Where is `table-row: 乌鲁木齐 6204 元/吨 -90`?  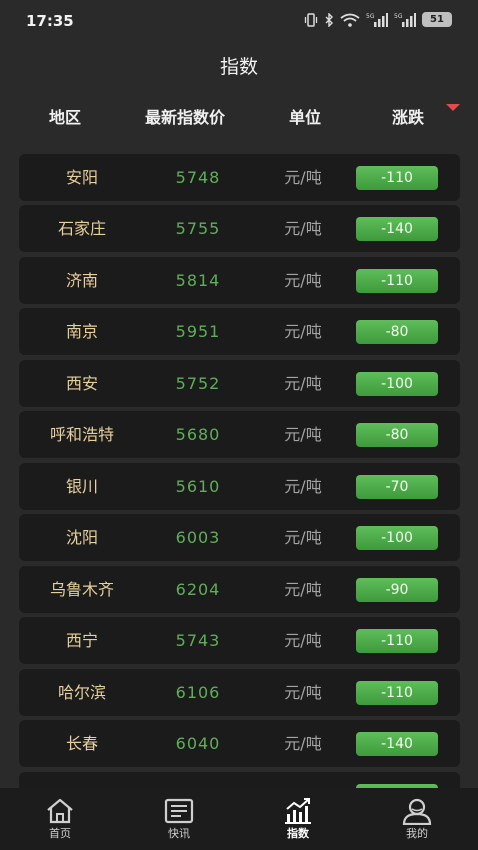
table-row: 乌鲁木齐 6204 元/吨 -90 is located at coordinates (239, 589).